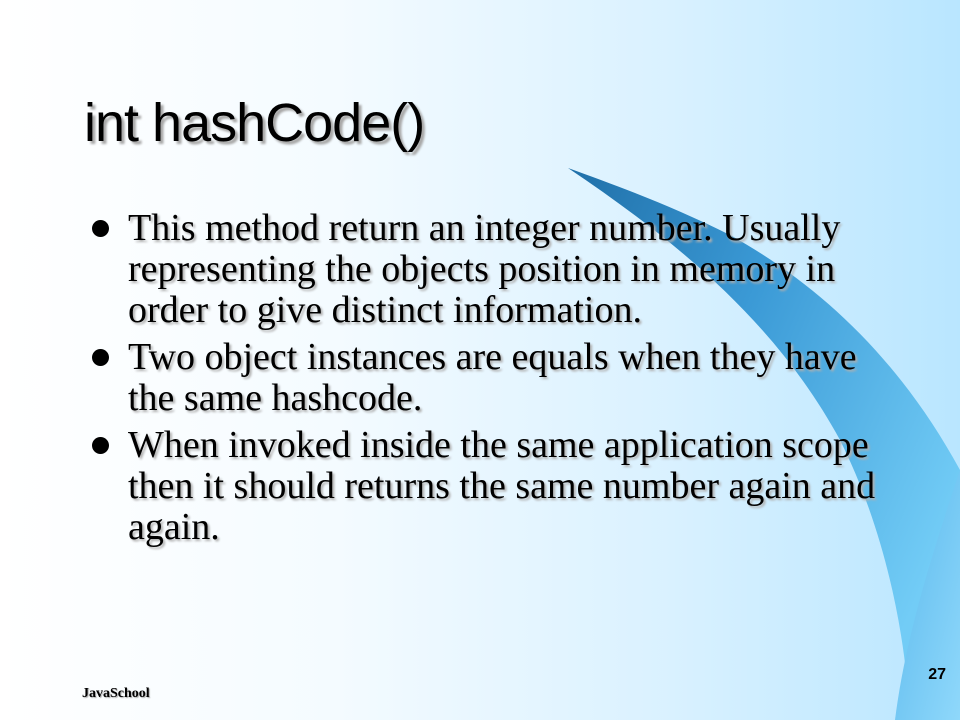 Image resolution: width=960 pixels, height=720 pixels. I want to click on footer-label: JavaSchool, so click(116, 693).